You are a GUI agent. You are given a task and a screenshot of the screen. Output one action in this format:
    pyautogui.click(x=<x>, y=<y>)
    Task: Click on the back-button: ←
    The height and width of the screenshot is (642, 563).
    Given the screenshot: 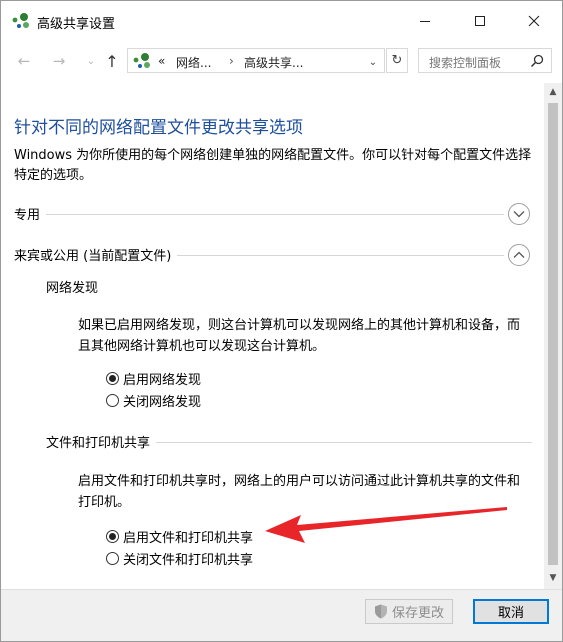 What is the action you would take?
    pyautogui.click(x=24, y=61)
    